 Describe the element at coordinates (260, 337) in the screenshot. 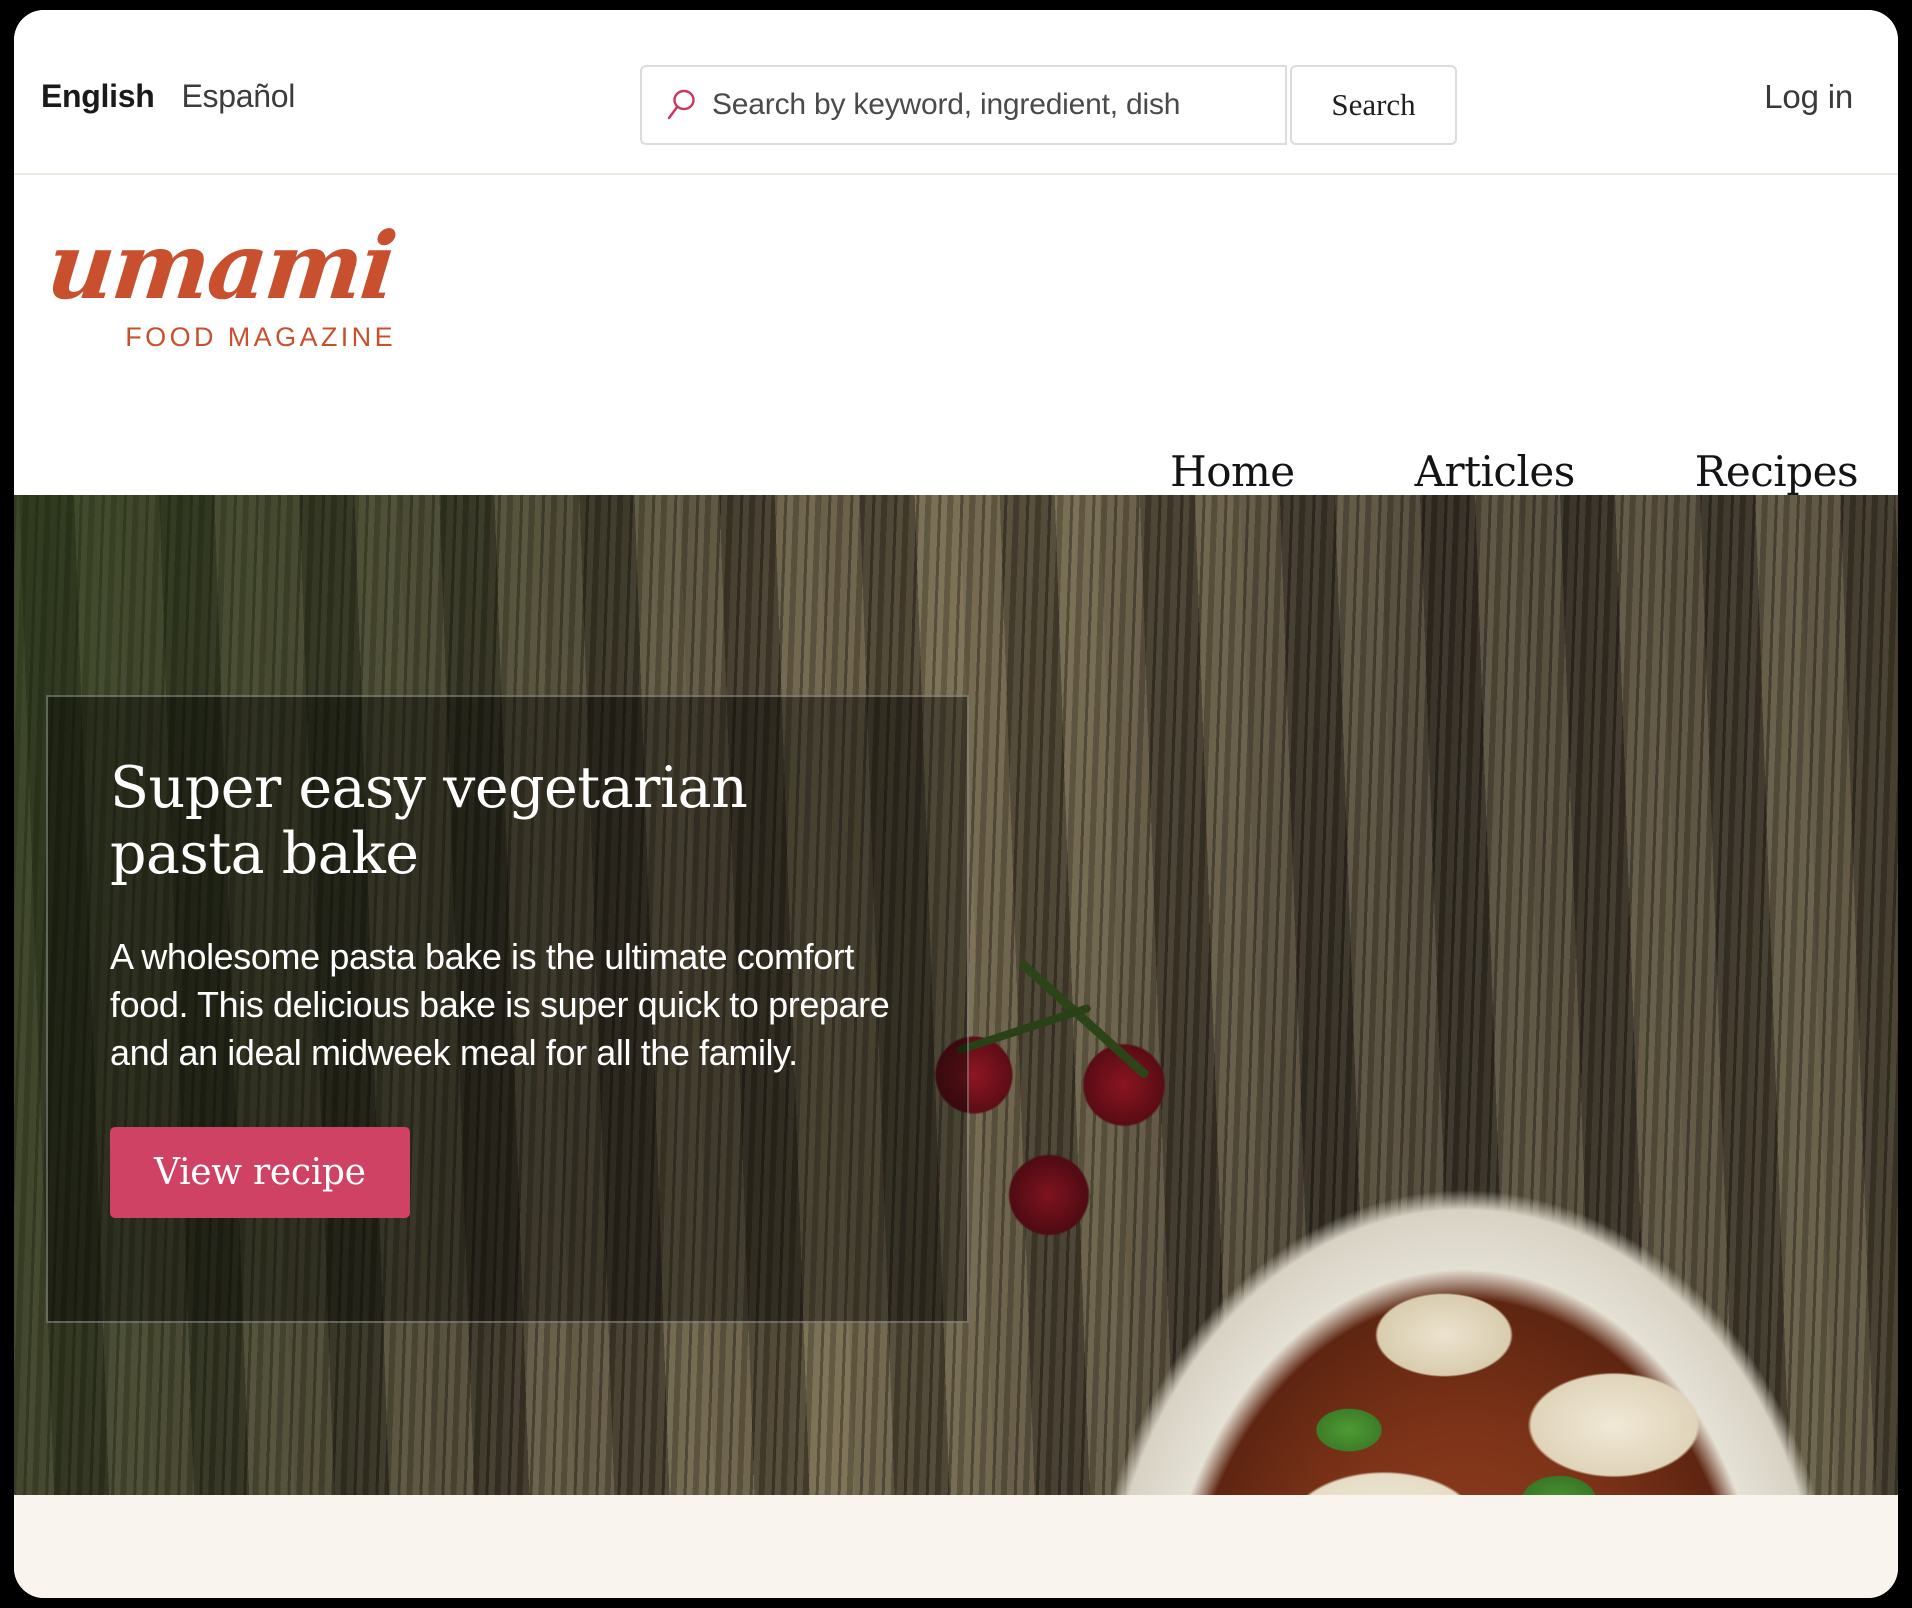

I see `logo-tagline: FOOD MAGAZINE` at that location.